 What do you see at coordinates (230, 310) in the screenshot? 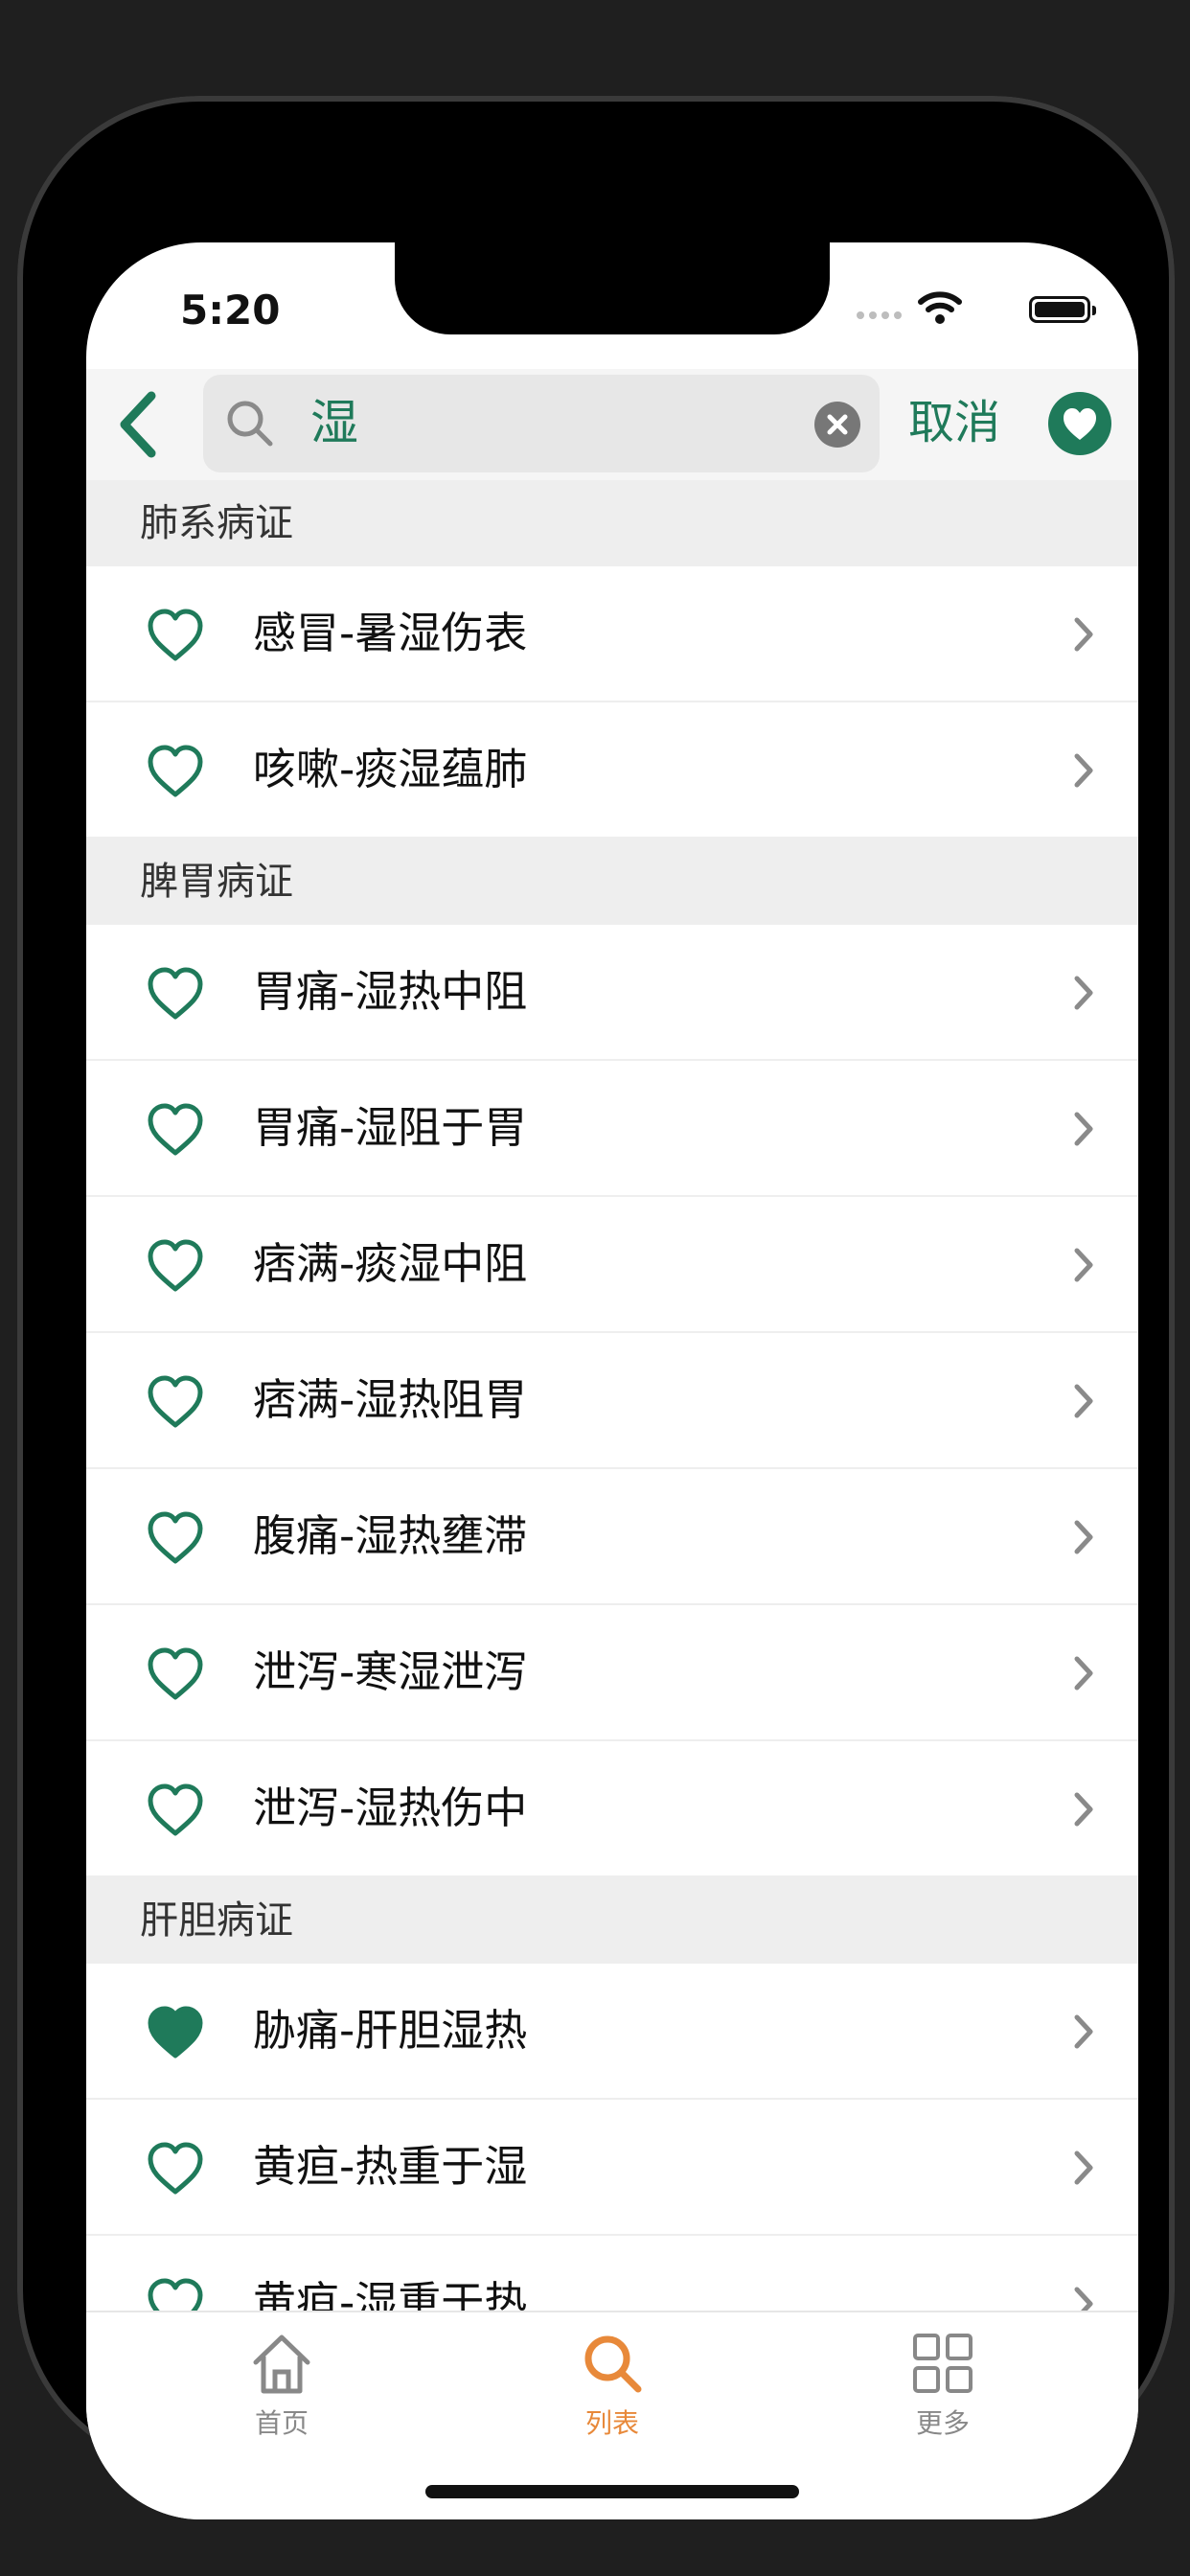
I see `status-time: 5:20` at bounding box center [230, 310].